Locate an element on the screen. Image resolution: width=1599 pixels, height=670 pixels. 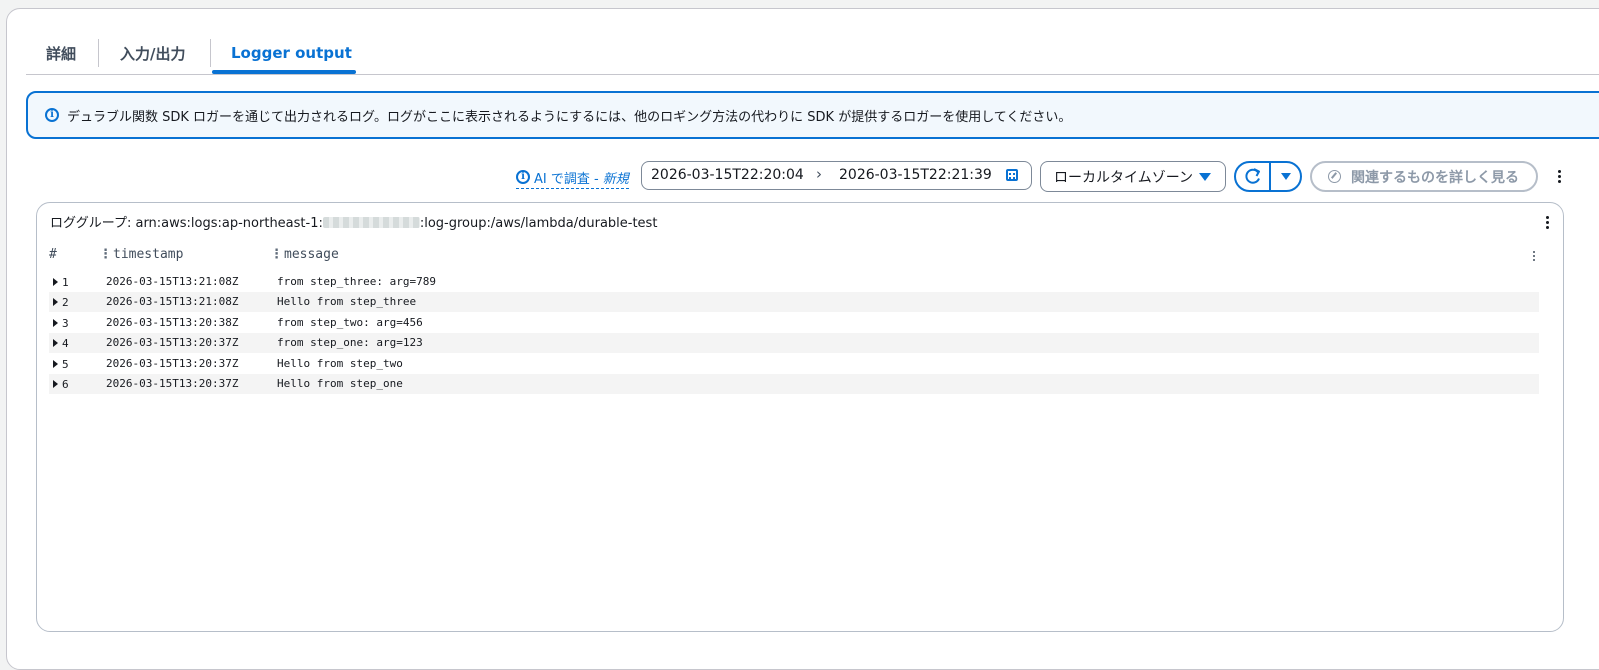
column-header-timestamp: ⋮timestamp is located at coordinates (141, 254).